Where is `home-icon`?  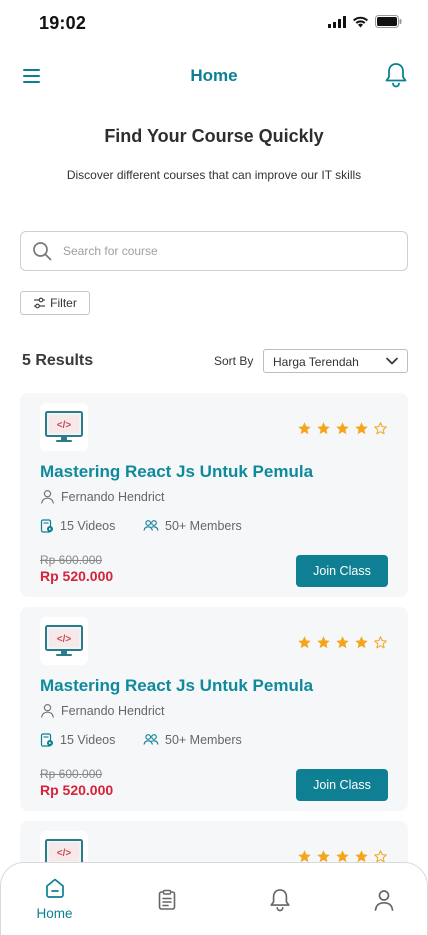
home-icon is located at coordinates (54, 888).